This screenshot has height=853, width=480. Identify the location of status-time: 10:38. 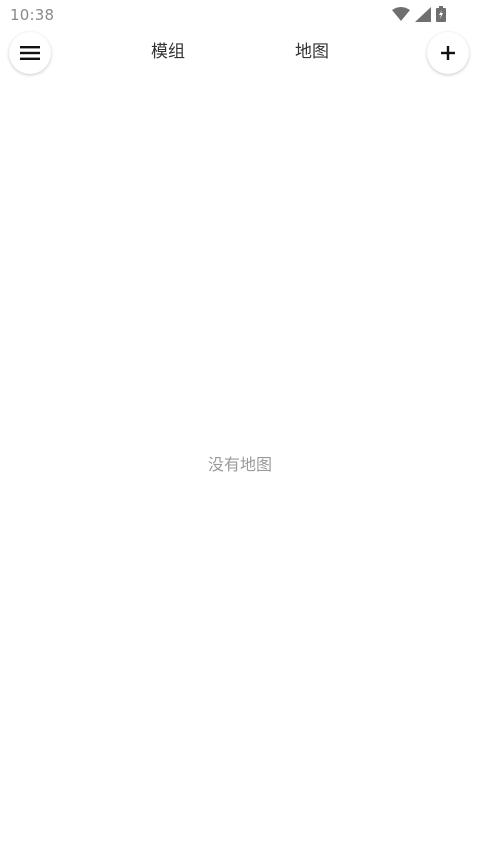
(32, 15).